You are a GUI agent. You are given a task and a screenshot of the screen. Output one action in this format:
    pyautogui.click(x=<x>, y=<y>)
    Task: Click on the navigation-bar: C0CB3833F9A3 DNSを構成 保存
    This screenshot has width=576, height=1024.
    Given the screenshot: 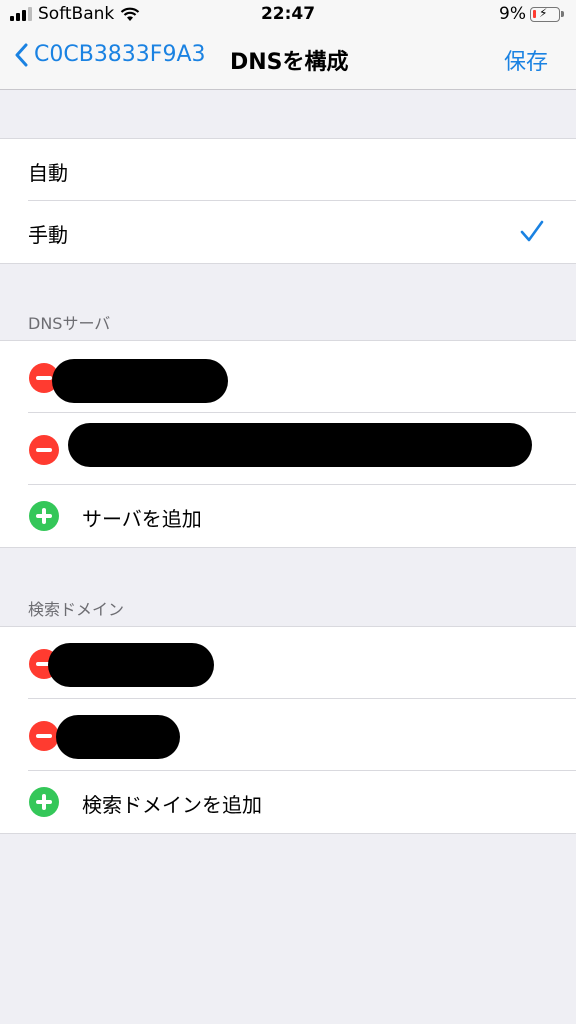 What is the action you would take?
    pyautogui.click(x=288, y=60)
    